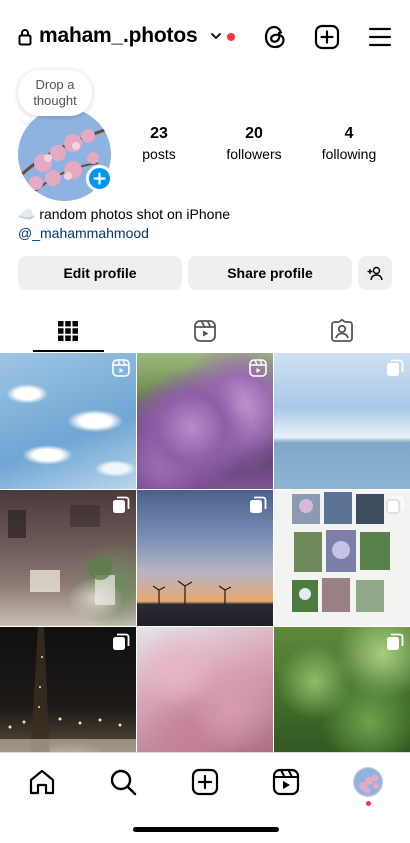 The width and height of the screenshot is (410, 843). Describe the element at coordinates (159, 133) in the screenshot. I see `posts-count: 23` at that location.